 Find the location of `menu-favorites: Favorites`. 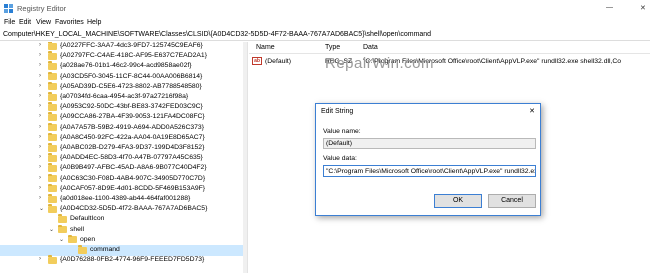

menu-favorites: Favorites is located at coordinates (69, 22).